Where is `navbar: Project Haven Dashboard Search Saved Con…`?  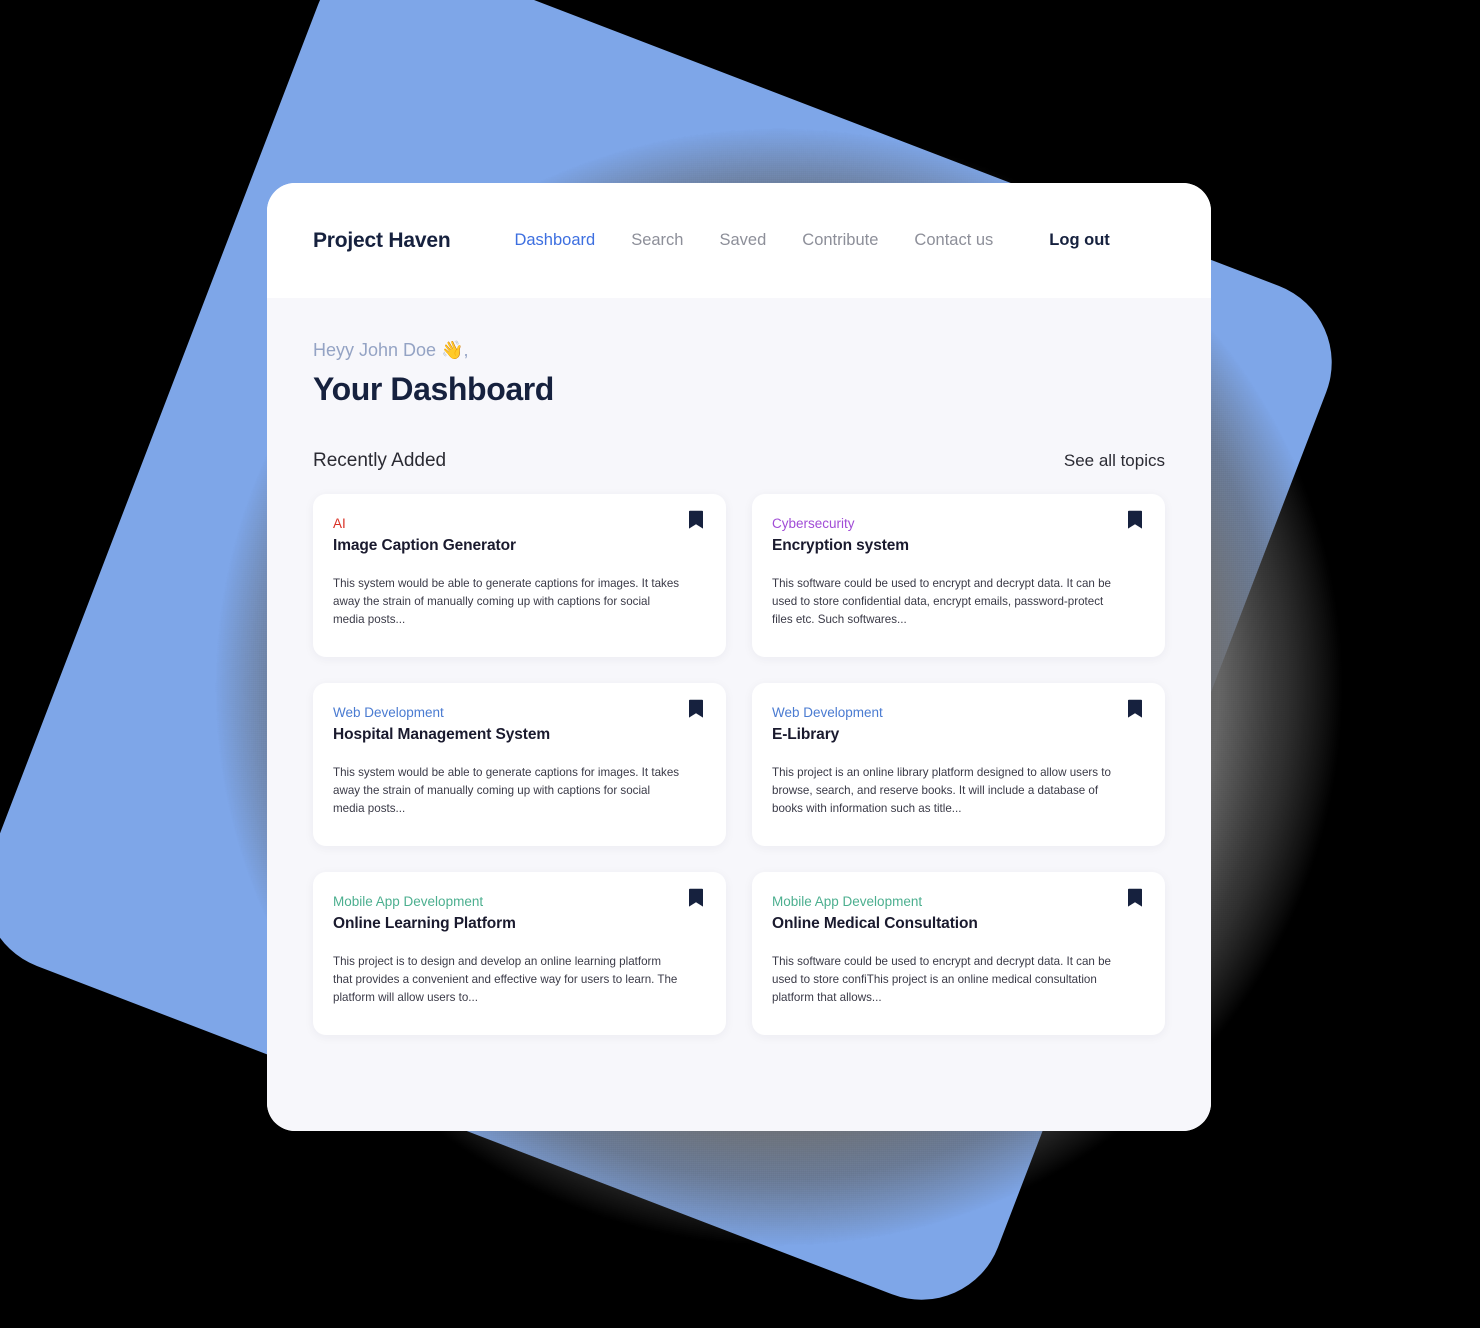
navbar: Project Haven Dashboard Search Saved Con… is located at coordinates (739, 240).